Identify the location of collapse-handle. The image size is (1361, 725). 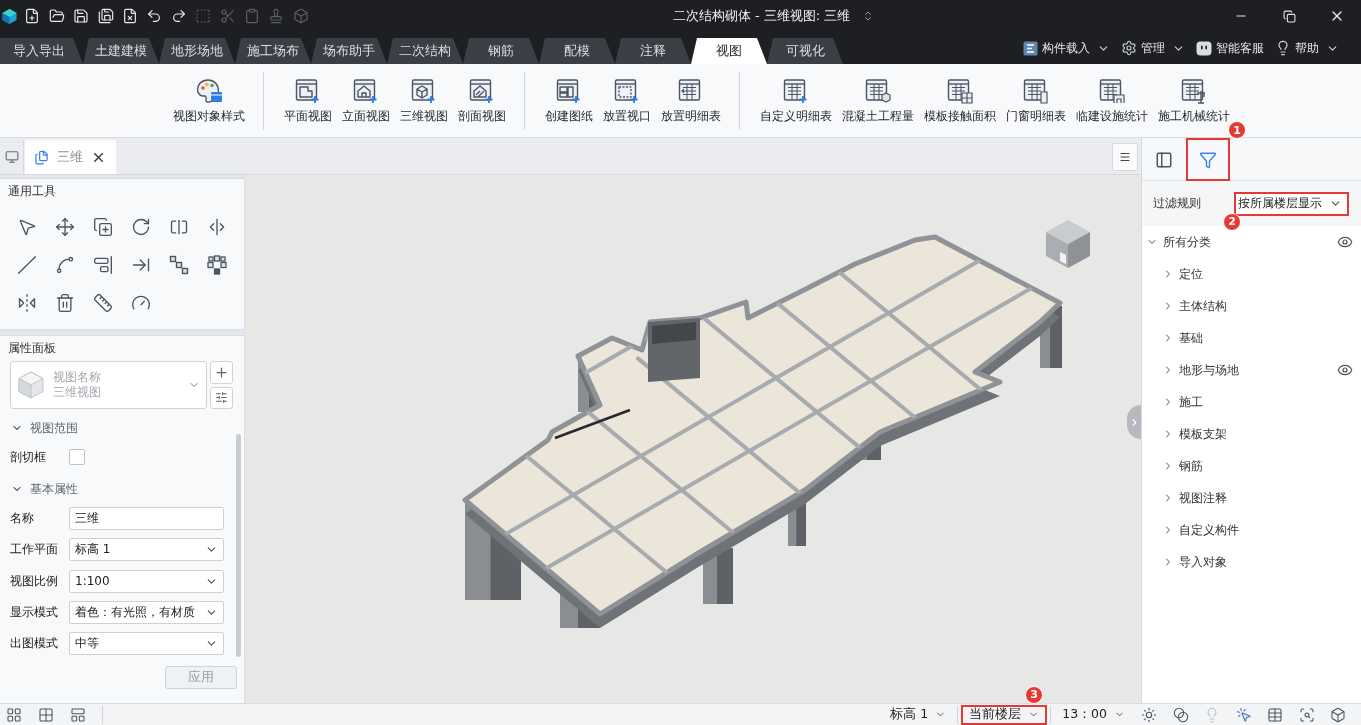
(1134, 422).